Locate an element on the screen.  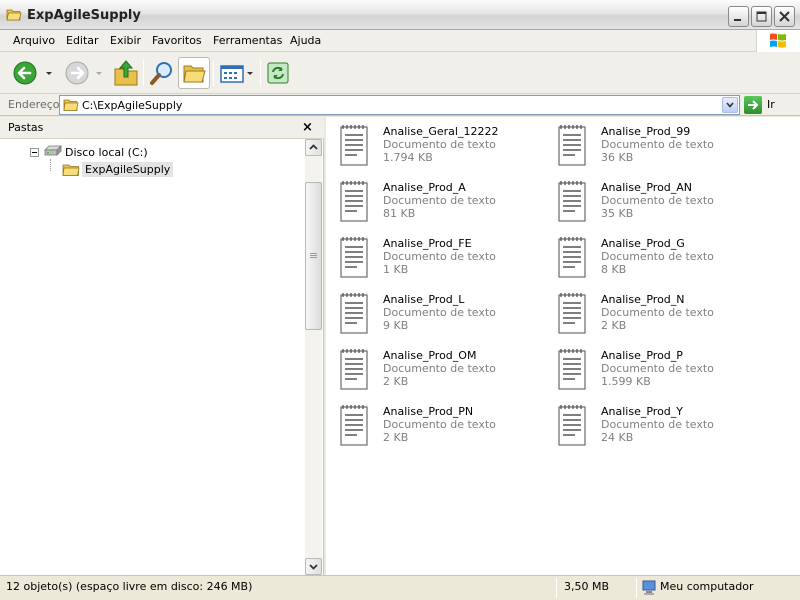
menu-arquivo: Arquivo is located at coordinates (34, 40).